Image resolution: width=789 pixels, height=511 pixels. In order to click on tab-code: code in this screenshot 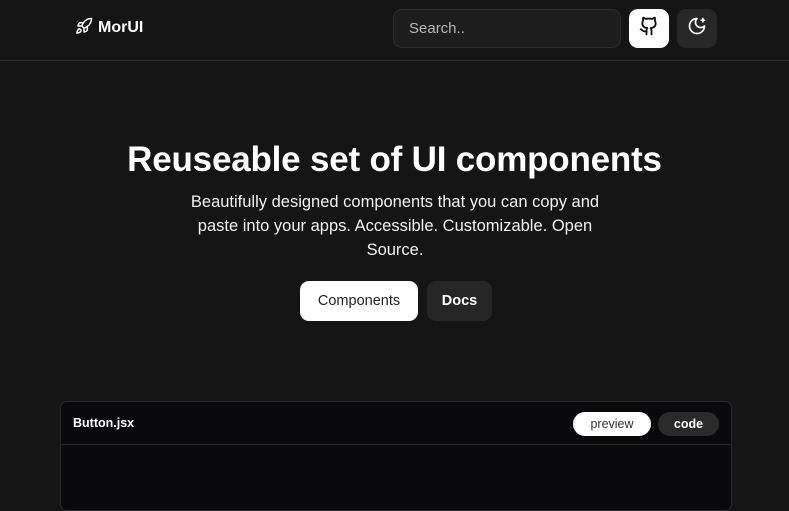, I will do `click(688, 424)`.